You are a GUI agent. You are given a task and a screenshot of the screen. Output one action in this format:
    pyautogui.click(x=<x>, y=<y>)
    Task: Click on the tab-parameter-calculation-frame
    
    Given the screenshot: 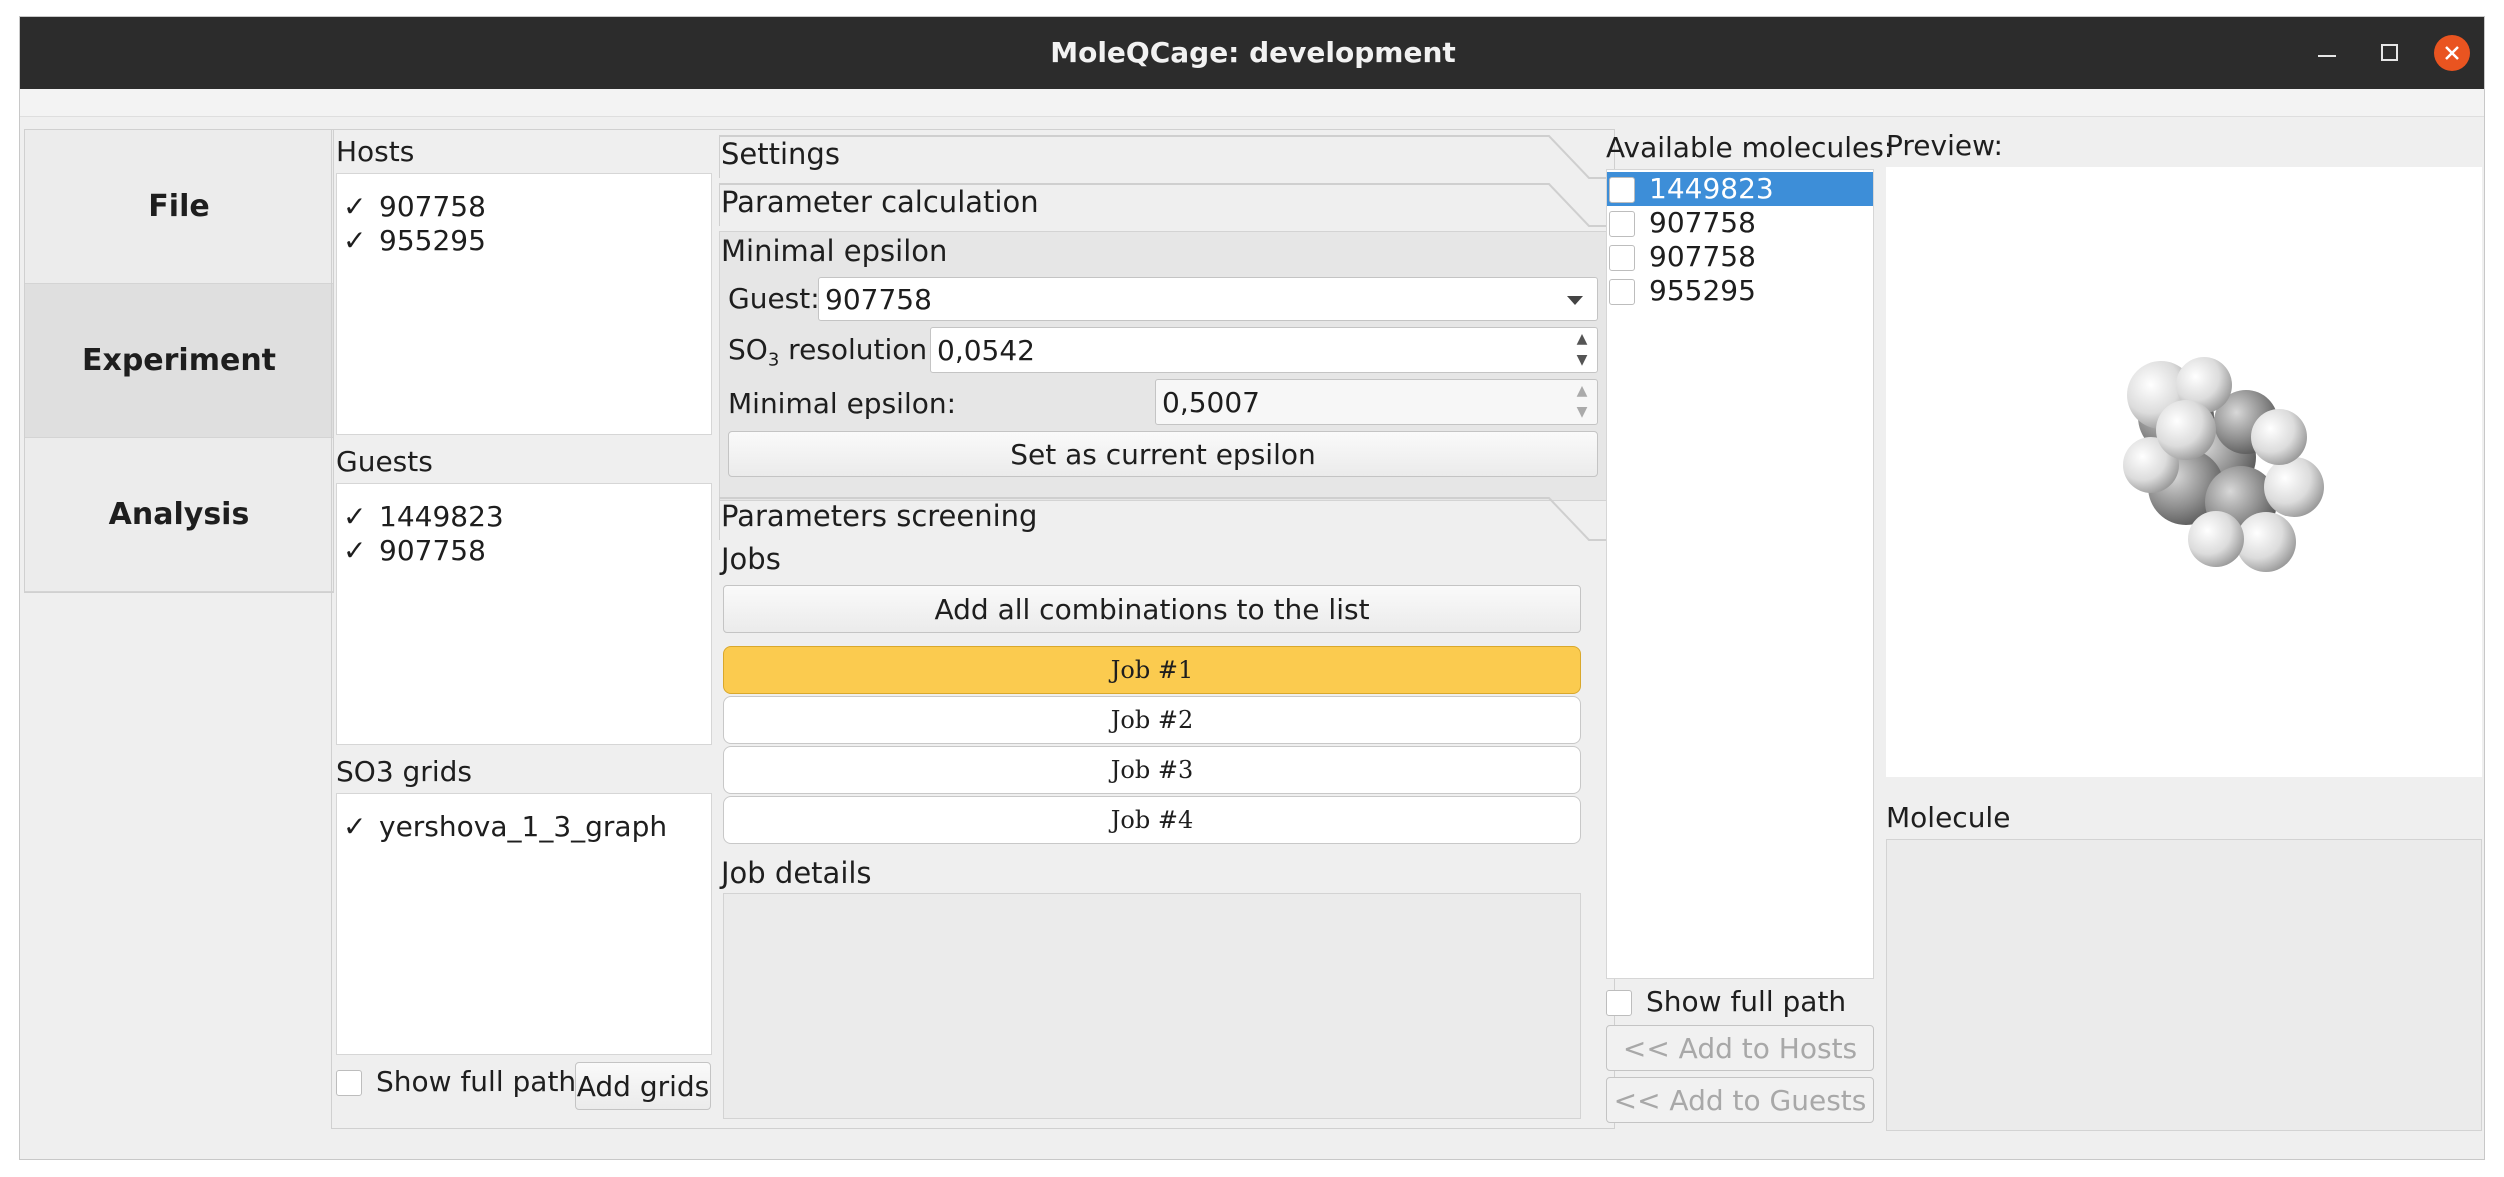 What is the action you would take?
    pyautogui.click(x=1163, y=205)
    